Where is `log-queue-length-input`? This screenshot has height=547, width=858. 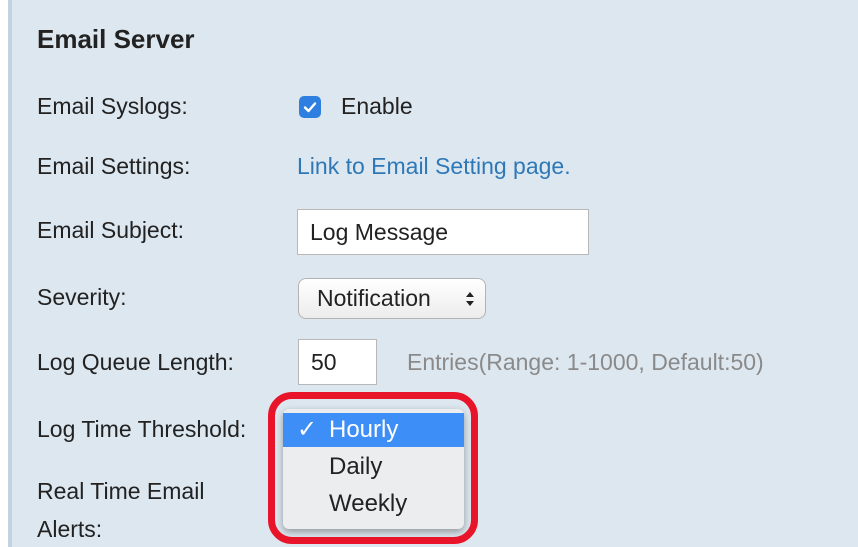 log-queue-length-input is located at coordinates (337, 362).